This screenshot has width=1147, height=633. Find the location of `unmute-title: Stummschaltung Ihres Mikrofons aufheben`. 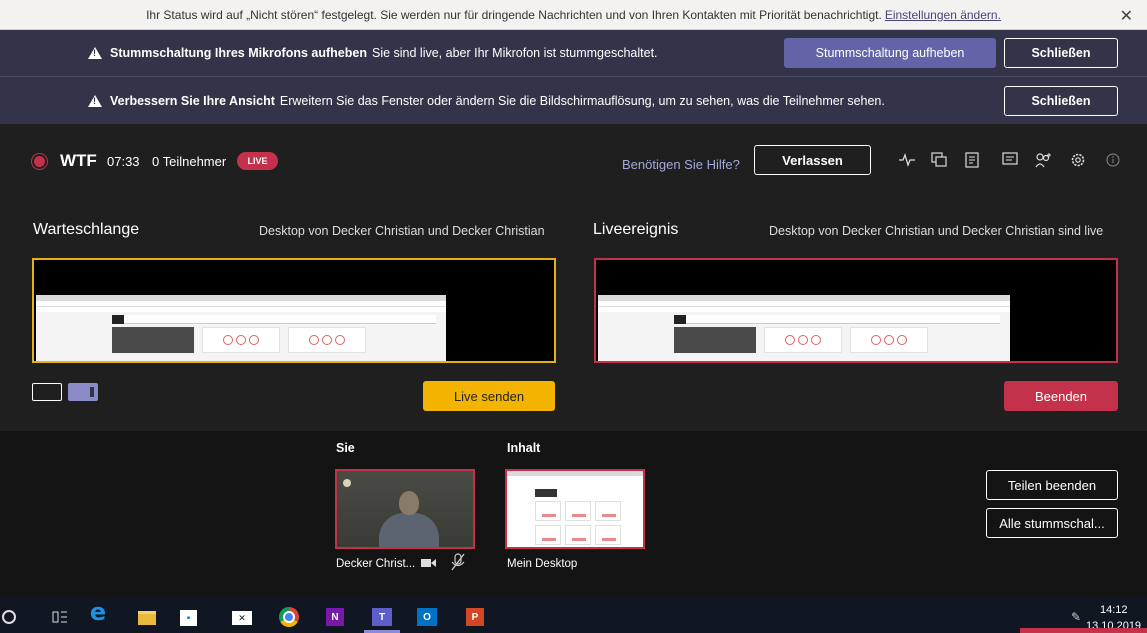

unmute-title: Stummschaltung Ihres Mikrofons aufheben is located at coordinates (238, 53).